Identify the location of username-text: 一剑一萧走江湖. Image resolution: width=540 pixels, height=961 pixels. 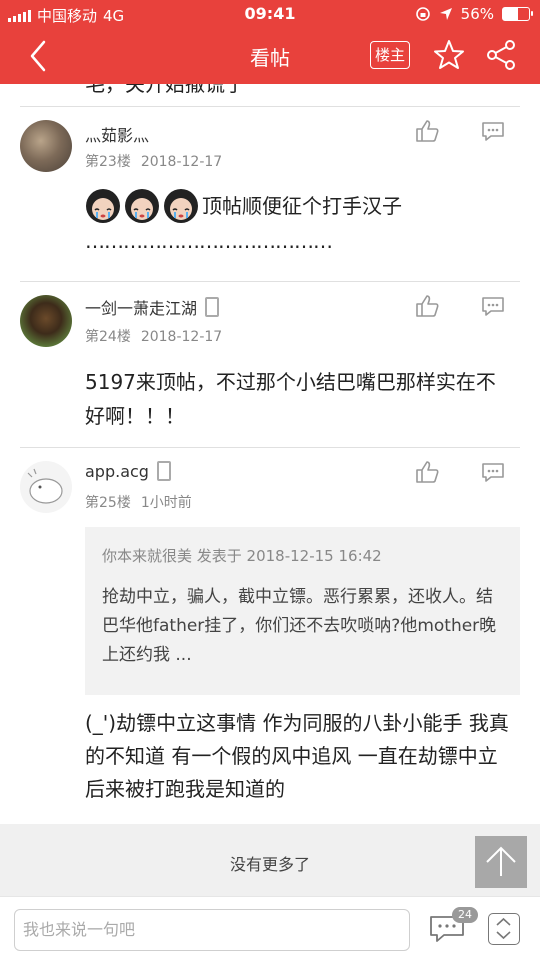
(141, 308).